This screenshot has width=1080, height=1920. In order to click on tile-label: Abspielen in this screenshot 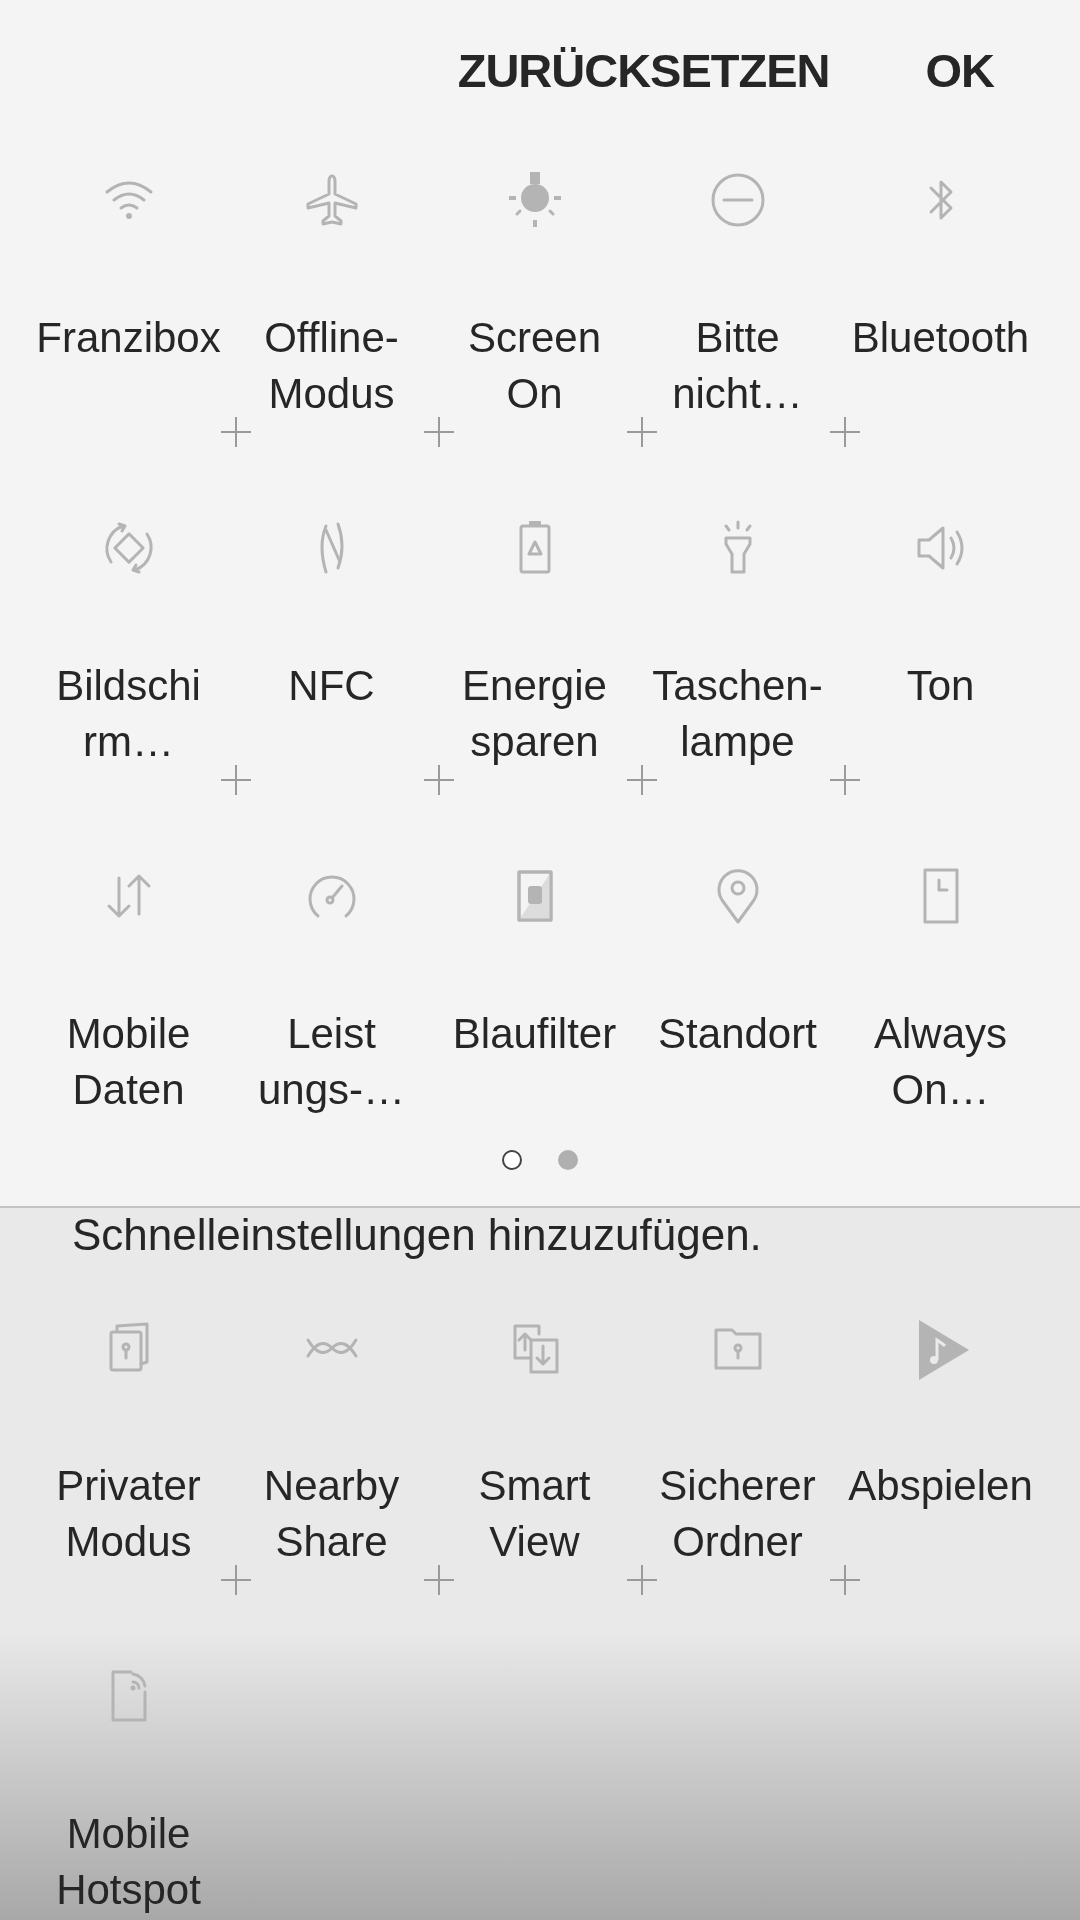, I will do `click(940, 1486)`.